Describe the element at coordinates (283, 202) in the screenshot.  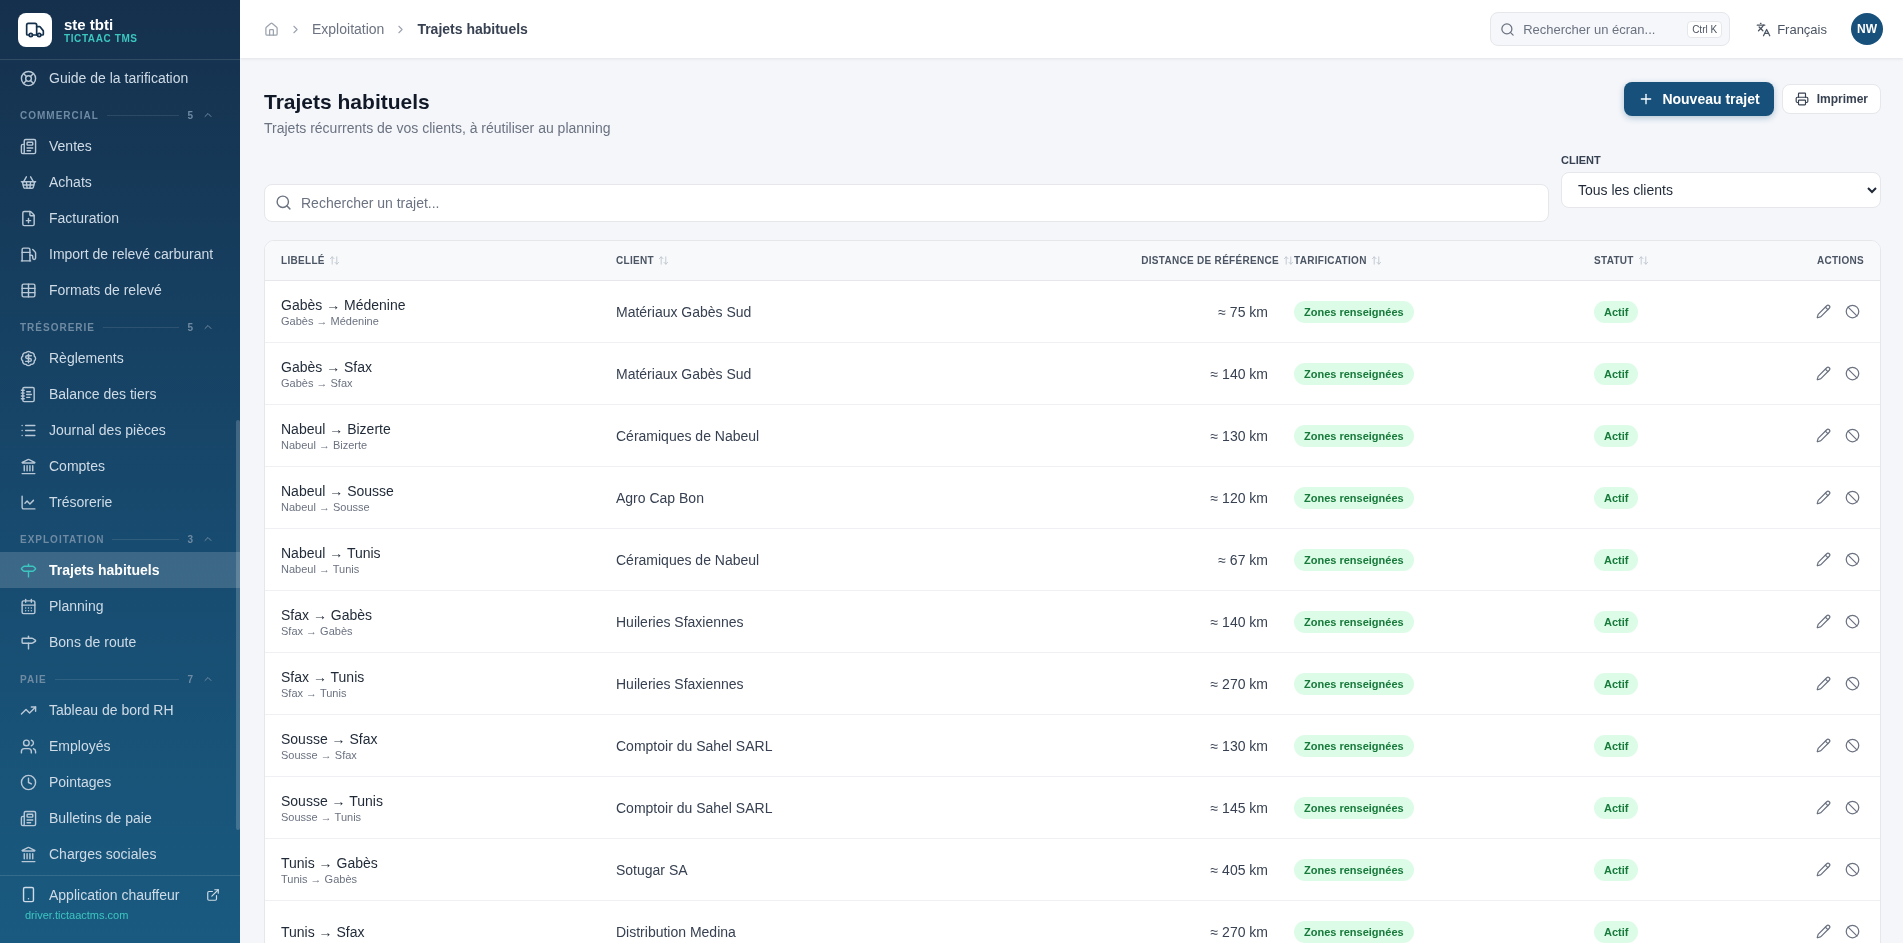
I see `search-icon` at that location.